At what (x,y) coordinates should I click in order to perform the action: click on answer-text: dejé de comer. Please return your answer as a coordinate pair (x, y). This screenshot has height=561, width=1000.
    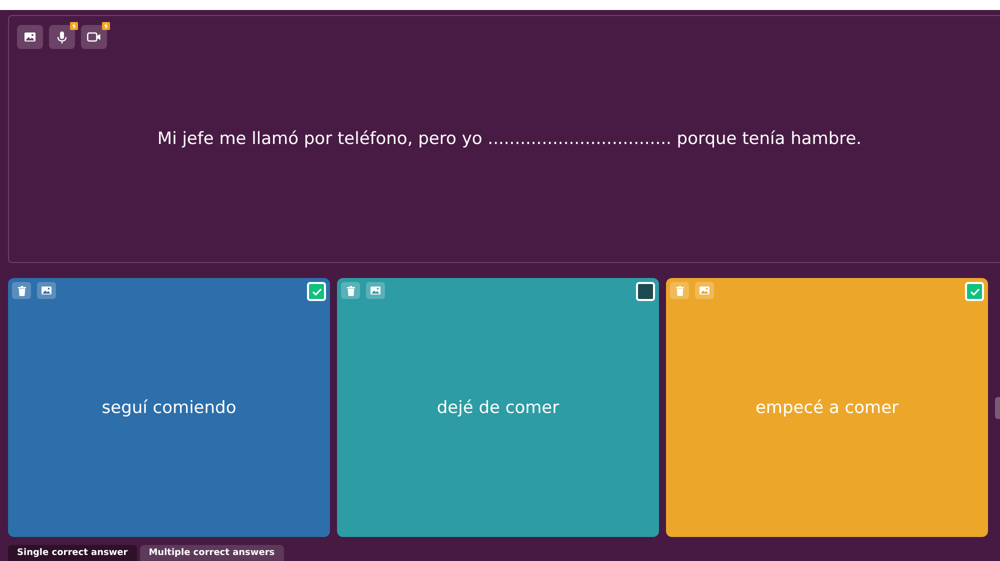
    Looking at the image, I should click on (498, 408).